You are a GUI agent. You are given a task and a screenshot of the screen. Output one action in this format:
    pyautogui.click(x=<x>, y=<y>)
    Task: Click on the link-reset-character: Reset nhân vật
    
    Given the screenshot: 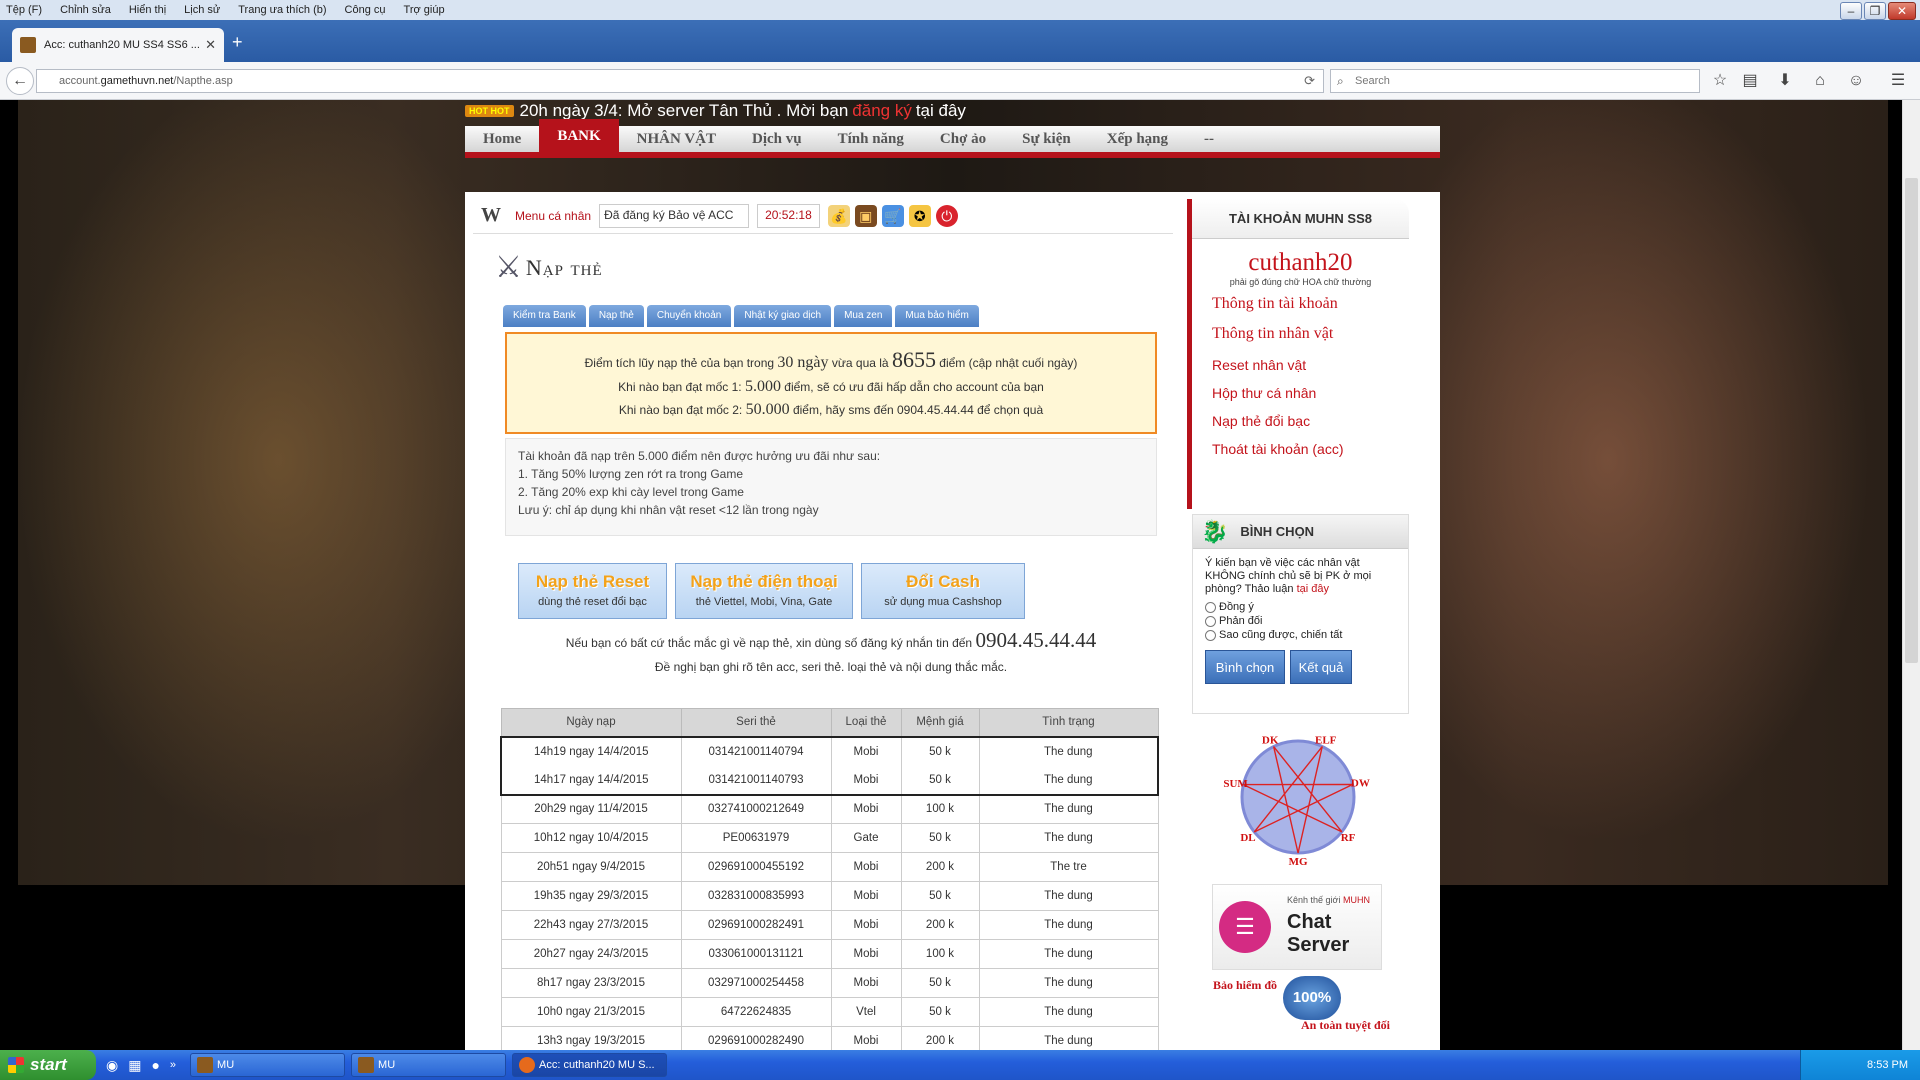 What is the action you would take?
    pyautogui.click(x=1300, y=365)
    